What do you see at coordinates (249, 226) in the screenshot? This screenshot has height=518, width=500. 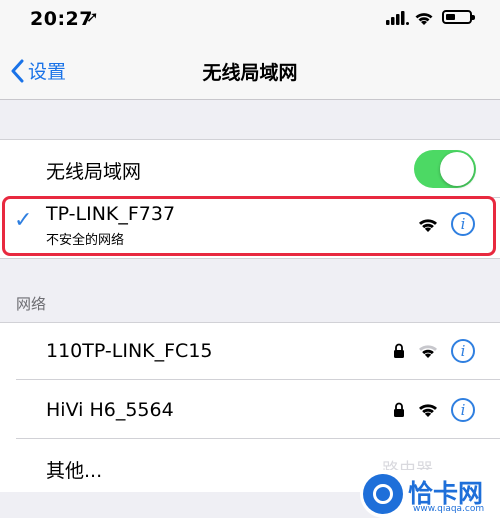 I see `highlight-box` at bounding box center [249, 226].